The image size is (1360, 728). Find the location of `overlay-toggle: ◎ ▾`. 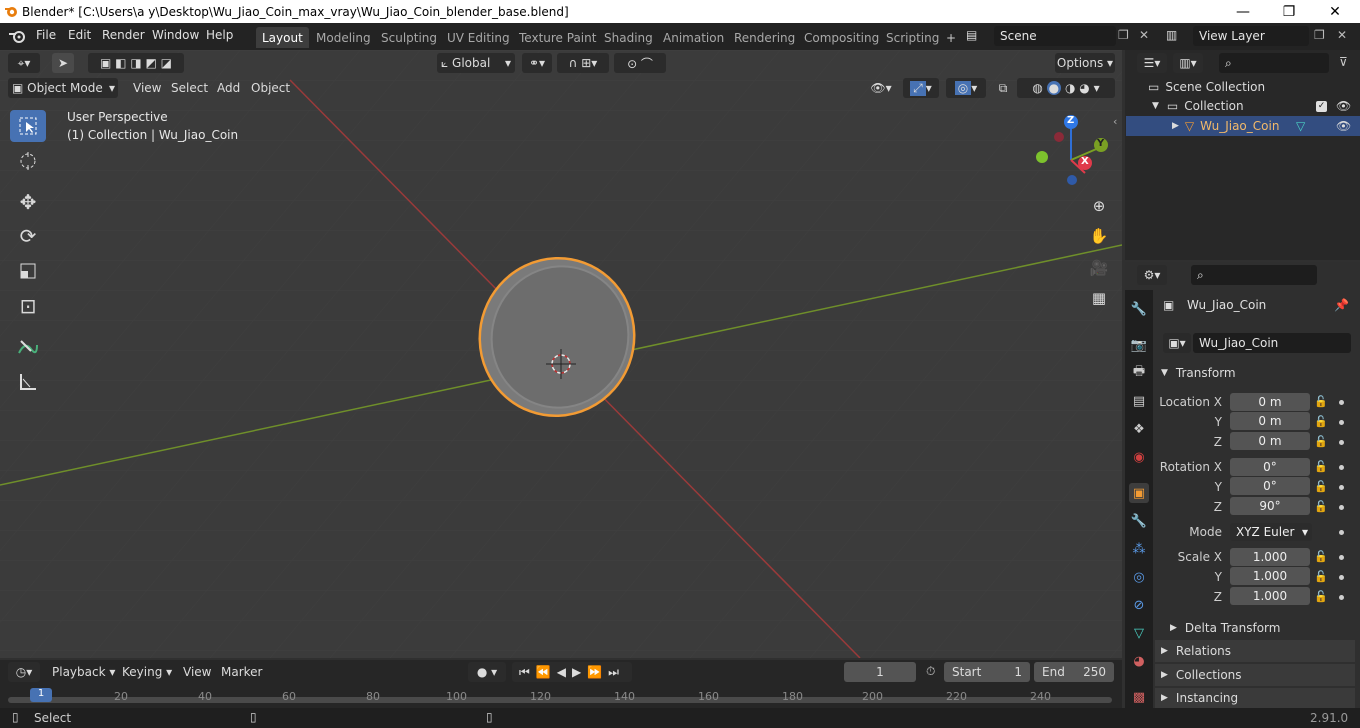

overlay-toggle: ◎ ▾ is located at coordinates (966, 88).